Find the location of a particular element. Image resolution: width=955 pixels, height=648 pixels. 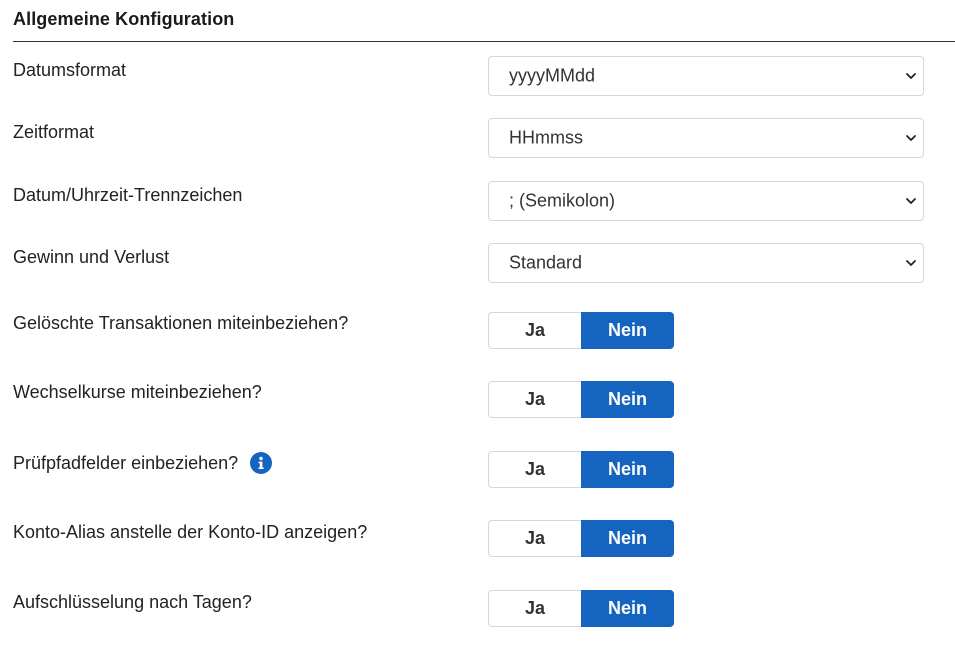

deleted-transactions-label: Gelöschte Transaktionen miteinbeziehen? is located at coordinates (181, 323).